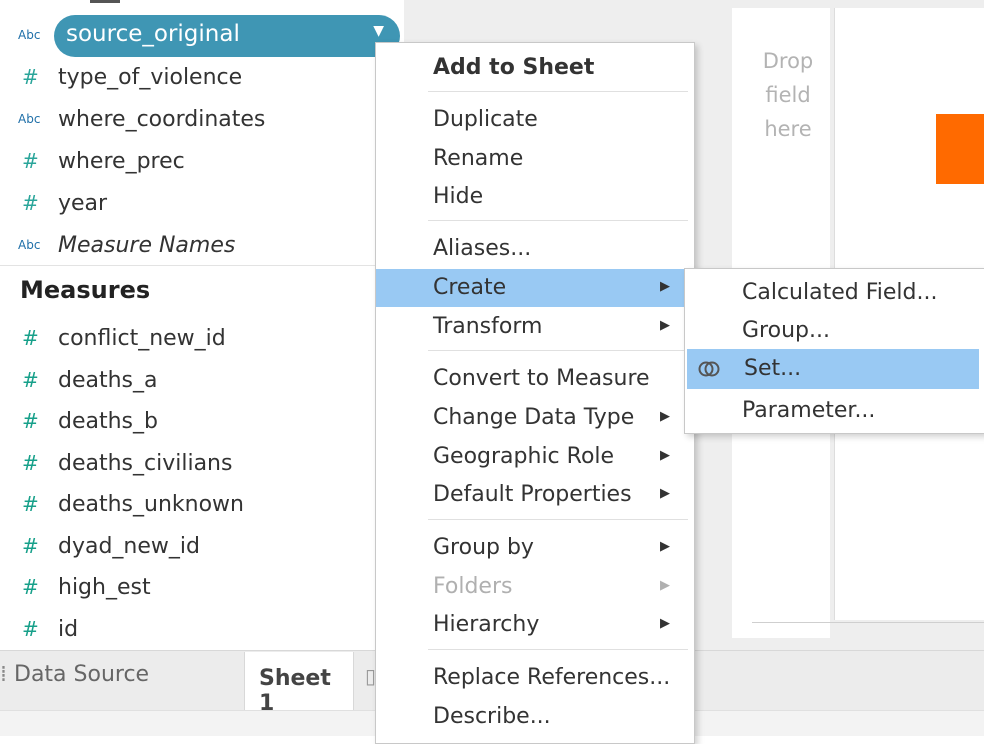 The image size is (984, 744). Describe the element at coordinates (960, 149) in the screenshot. I see `chart-mark` at that location.